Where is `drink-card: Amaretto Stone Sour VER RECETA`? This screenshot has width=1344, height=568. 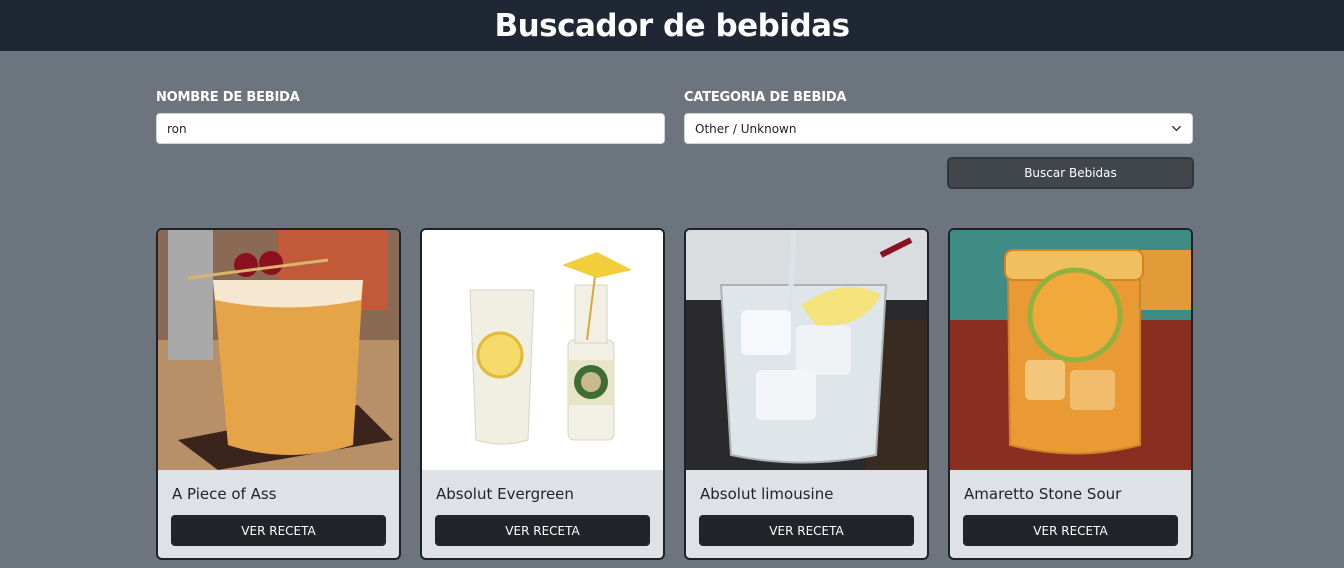 drink-card: Amaretto Stone Sour VER RECETA is located at coordinates (1070, 394).